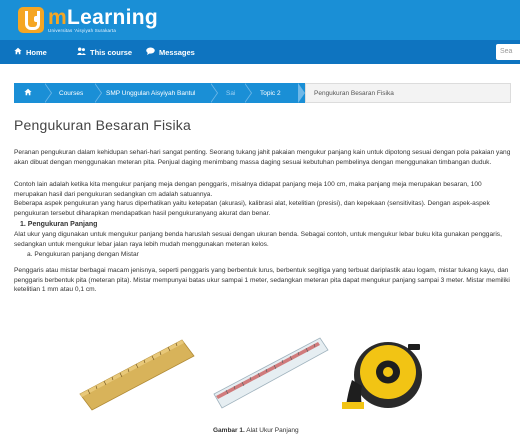 The image size is (520, 437). I want to click on breadcrumb-item-course-name: SMP Unggulan Aisyiyah Bantul, so click(151, 93).